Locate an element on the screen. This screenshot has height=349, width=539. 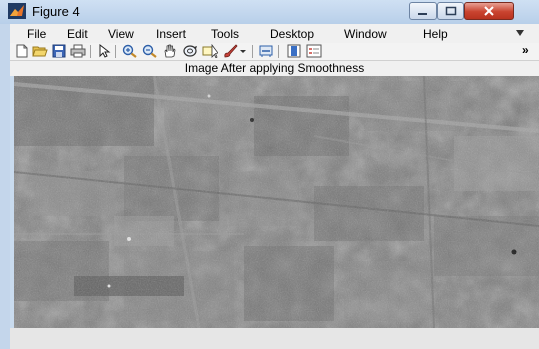
menu-edit: Edit is located at coordinates (77, 34).